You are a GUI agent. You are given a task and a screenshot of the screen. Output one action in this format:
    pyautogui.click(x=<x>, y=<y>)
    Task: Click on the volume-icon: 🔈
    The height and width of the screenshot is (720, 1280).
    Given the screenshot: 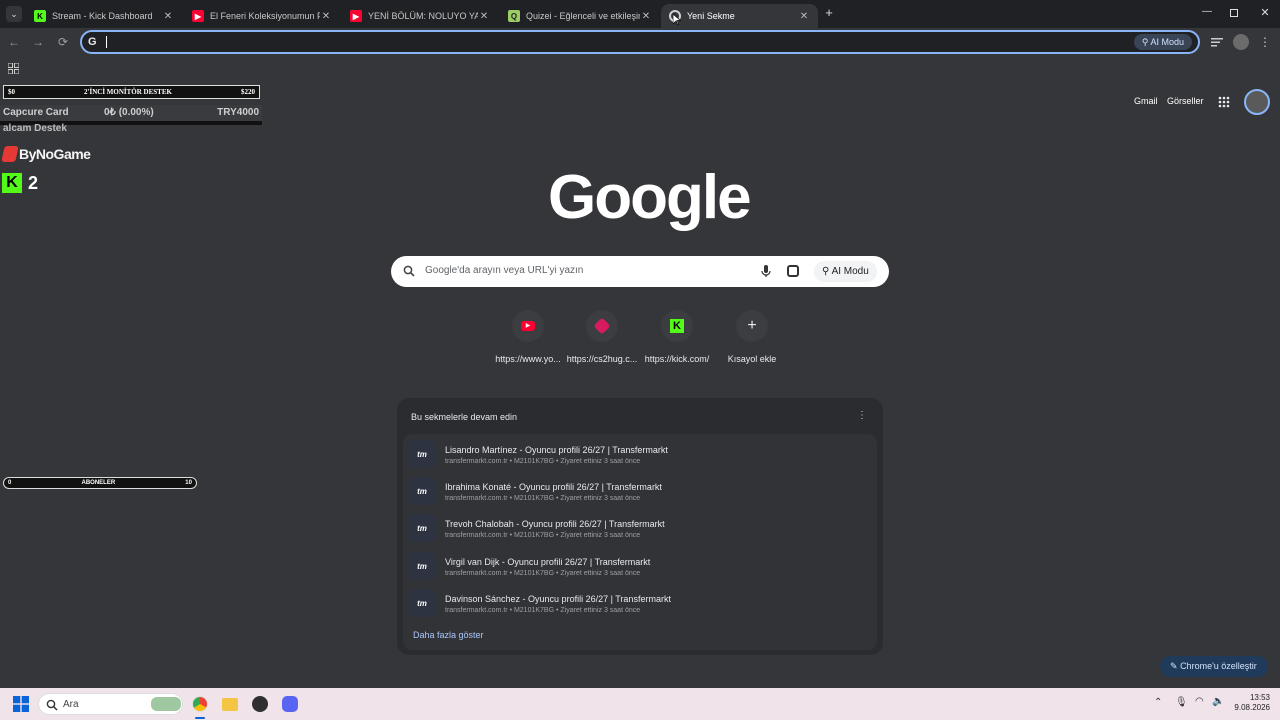 What is the action you would take?
    pyautogui.click(x=1218, y=701)
    